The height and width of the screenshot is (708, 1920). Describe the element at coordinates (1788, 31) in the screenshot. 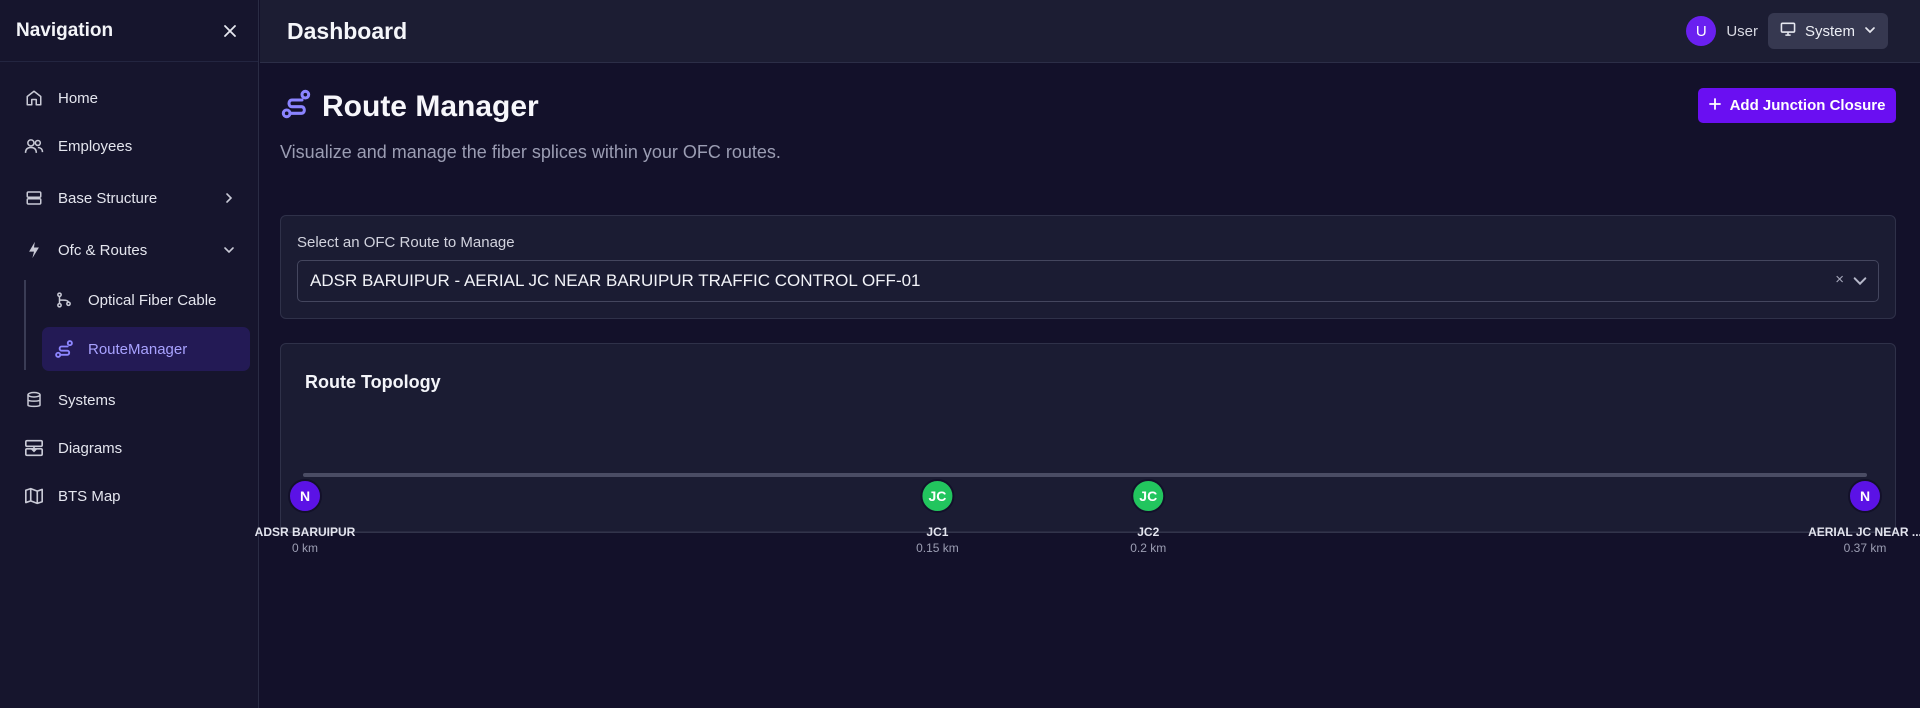

I see `monitor-icon` at that location.